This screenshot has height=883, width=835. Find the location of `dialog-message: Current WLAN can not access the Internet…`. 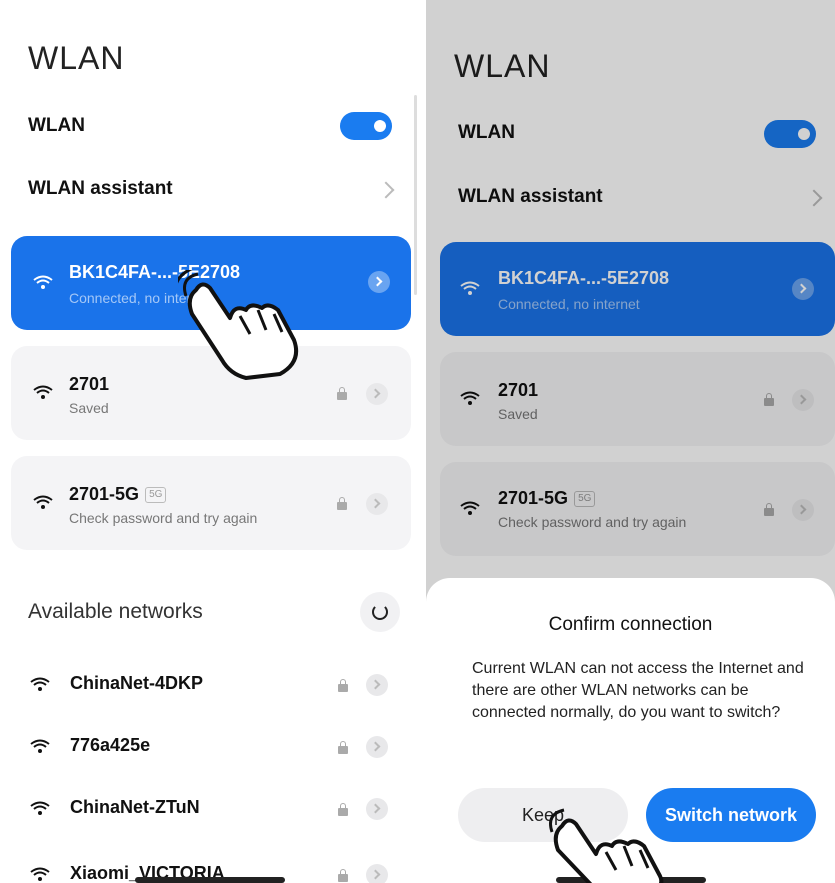

dialog-message: Current WLAN can not access the Internet… is located at coordinates (638, 690).